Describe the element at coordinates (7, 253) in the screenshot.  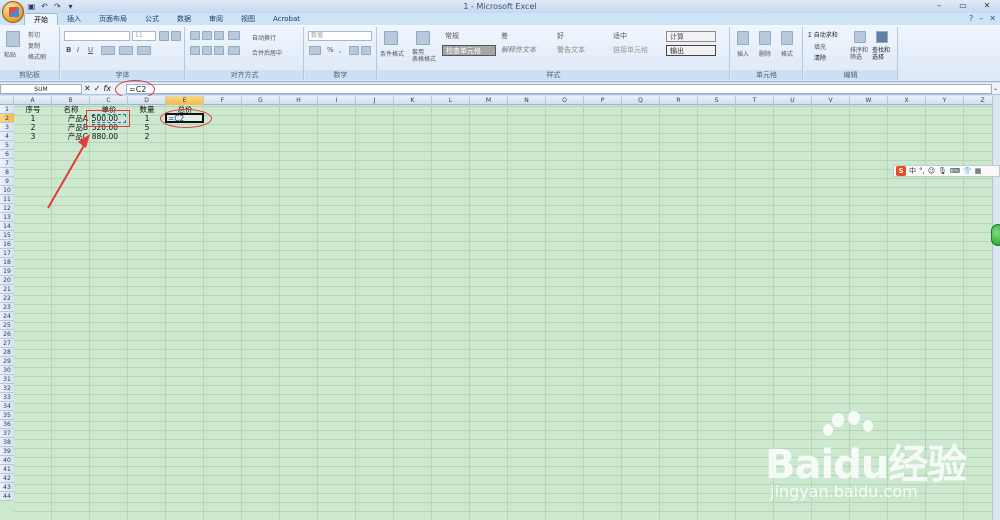
I see `row-header: 17` at that location.